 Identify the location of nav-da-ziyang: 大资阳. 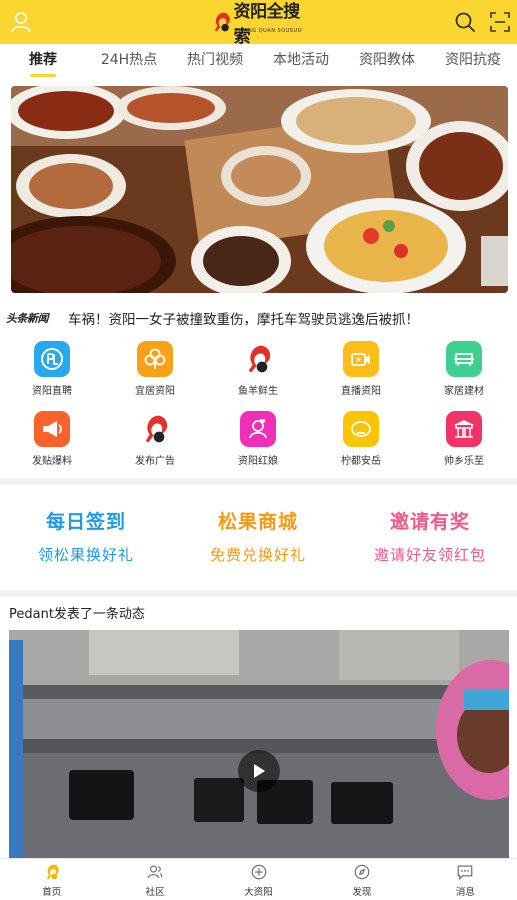
(258, 879).